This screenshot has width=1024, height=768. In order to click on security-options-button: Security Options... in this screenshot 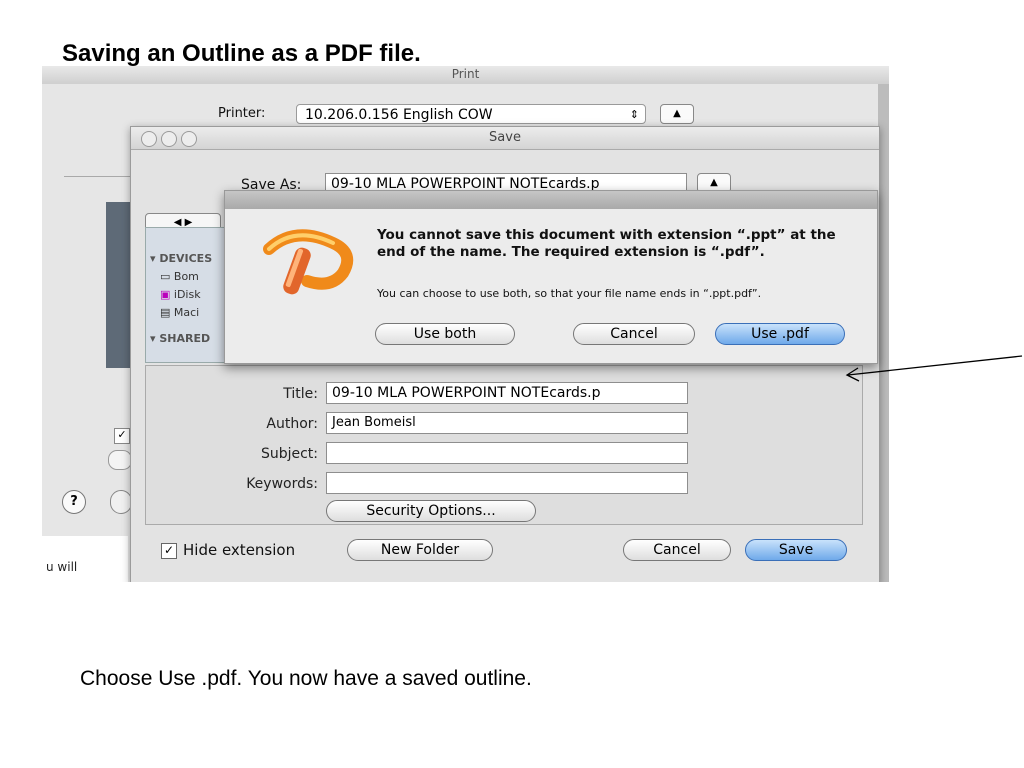, I will do `click(431, 511)`.